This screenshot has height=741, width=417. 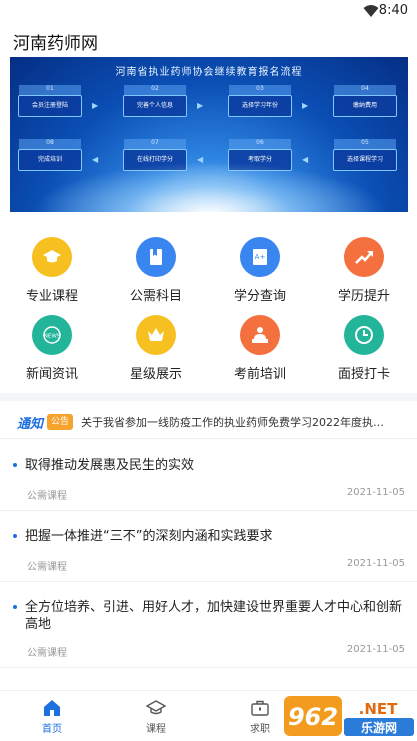 What do you see at coordinates (52, 708) in the screenshot?
I see `home-icon` at bounding box center [52, 708].